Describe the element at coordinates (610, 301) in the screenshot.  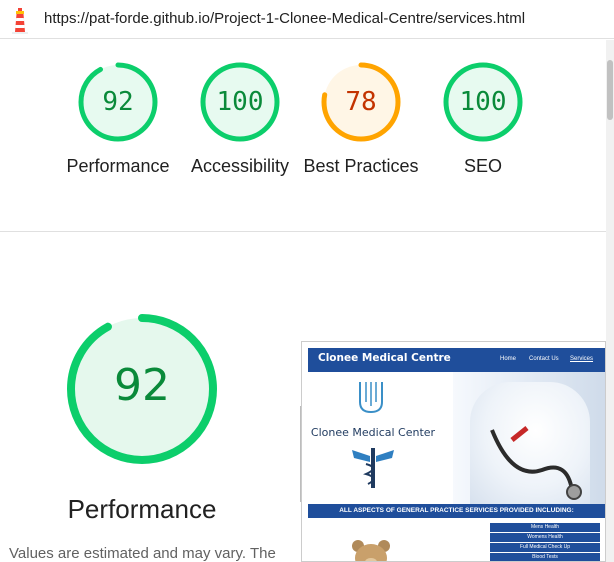
I see `scrollbar` at that location.